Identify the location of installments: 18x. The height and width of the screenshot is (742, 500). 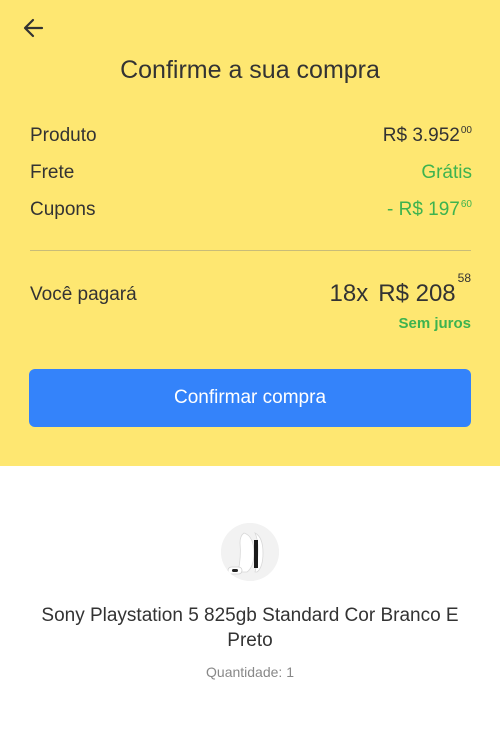
(349, 293).